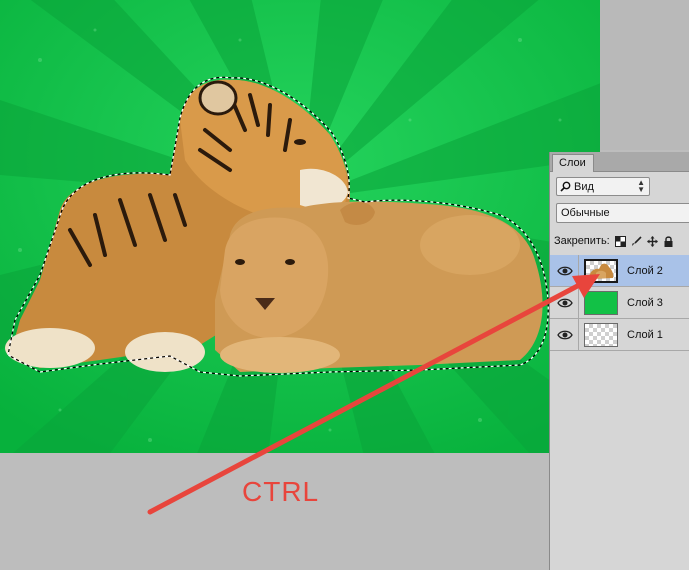 The width and height of the screenshot is (689, 570). What do you see at coordinates (645, 335) in the screenshot?
I see `layer-name: Слой 1` at bounding box center [645, 335].